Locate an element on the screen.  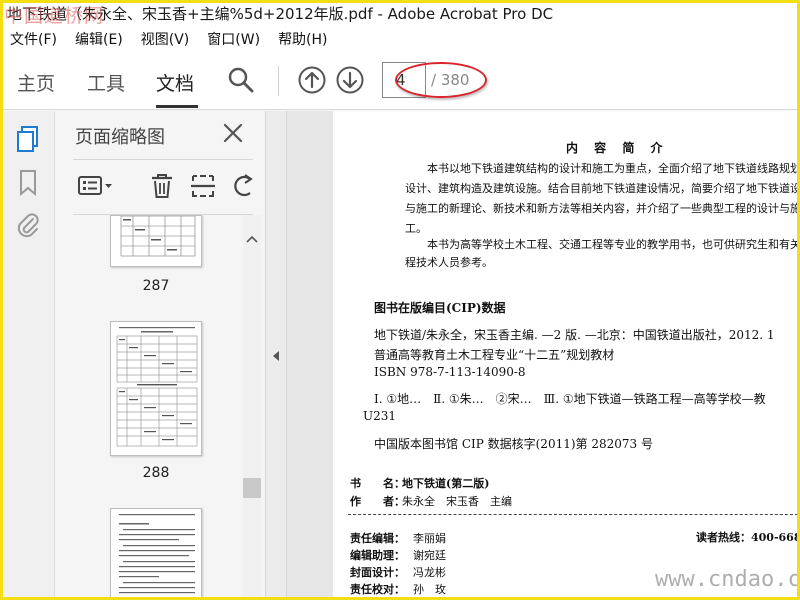
tab-tools: 工具 is located at coordinates (106, 82).